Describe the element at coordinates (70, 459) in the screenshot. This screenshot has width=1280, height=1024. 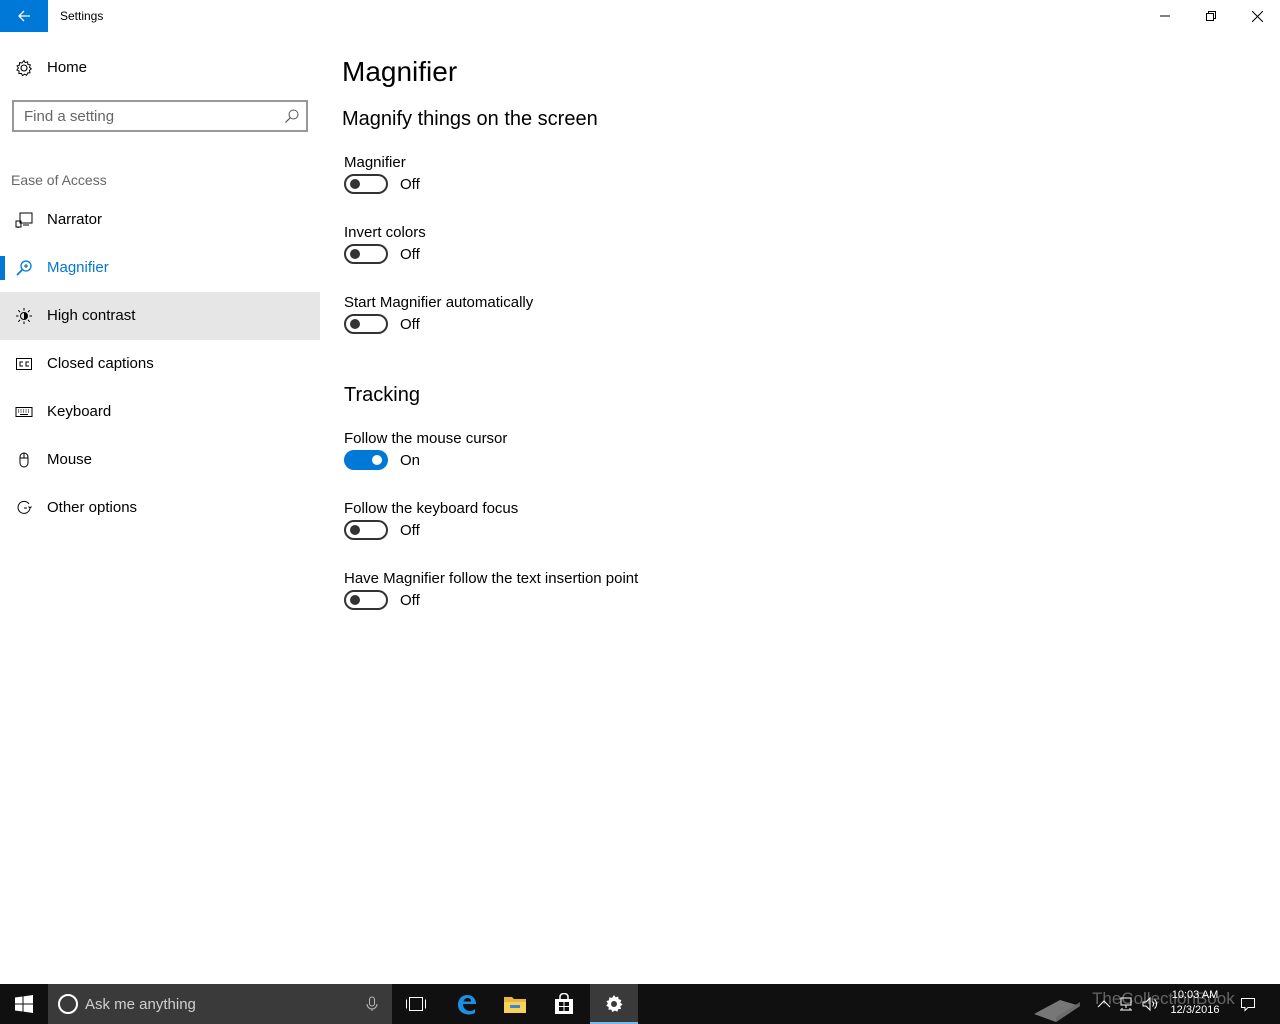
I see `sidebar-item-label: Mouse` at that location.